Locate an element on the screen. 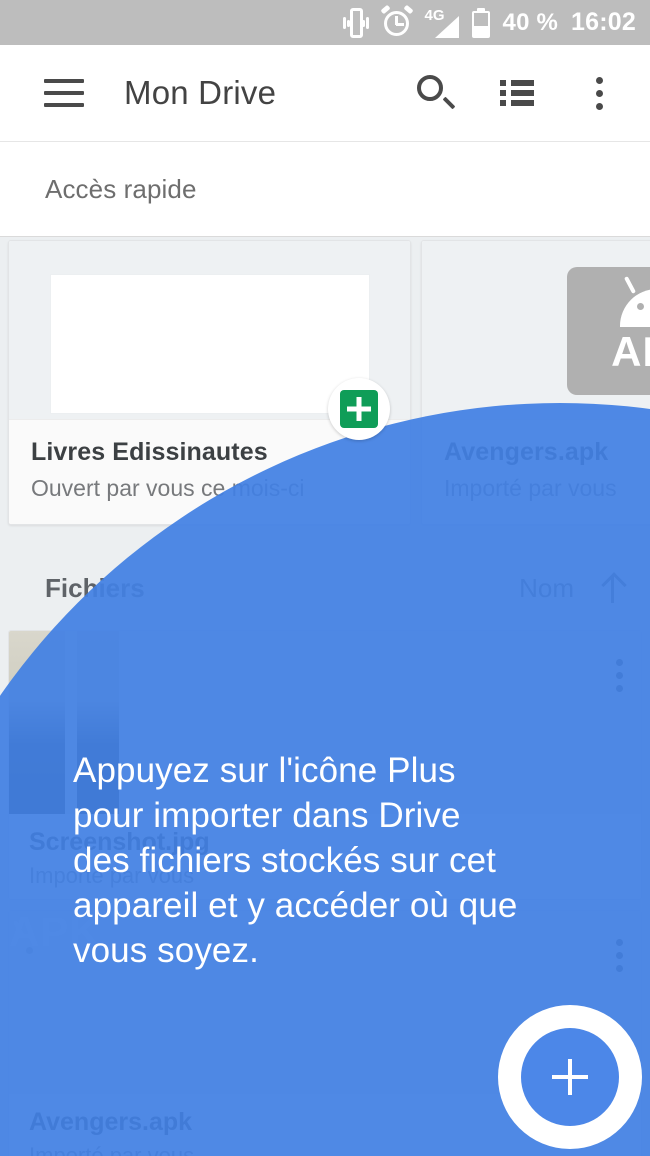 The height and width of the screenshot is (1156, 650). google-sheets-icon is located at coordinates (359, 409).